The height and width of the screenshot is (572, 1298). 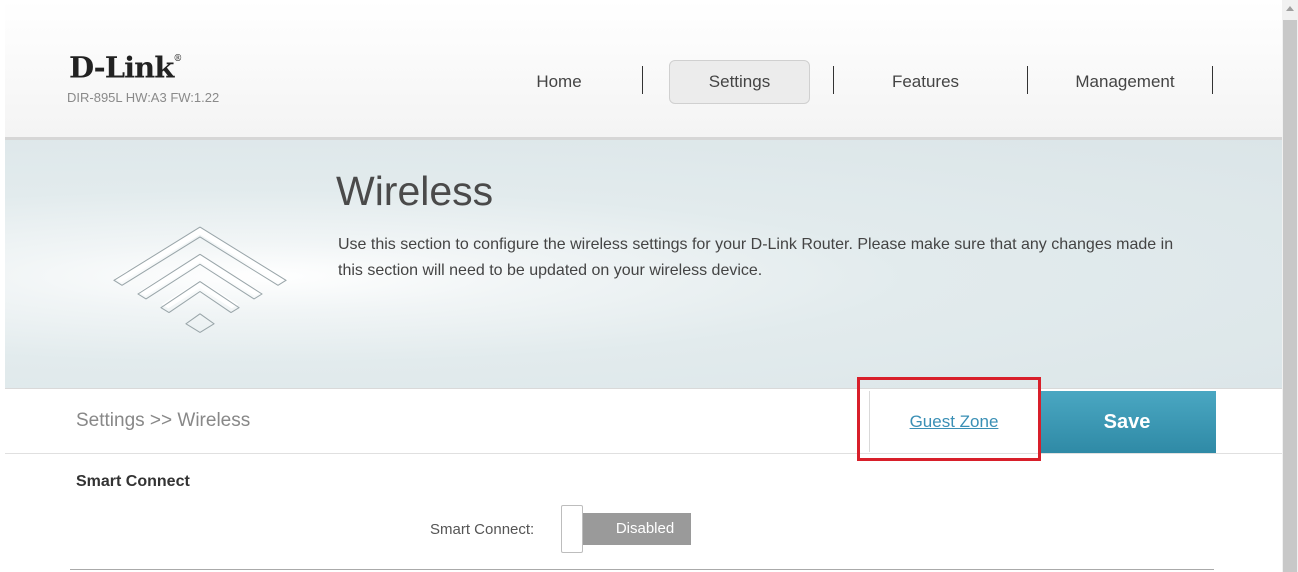 I want to click on smart-connect-toggle: Disabled, so click(x=626, y=529).